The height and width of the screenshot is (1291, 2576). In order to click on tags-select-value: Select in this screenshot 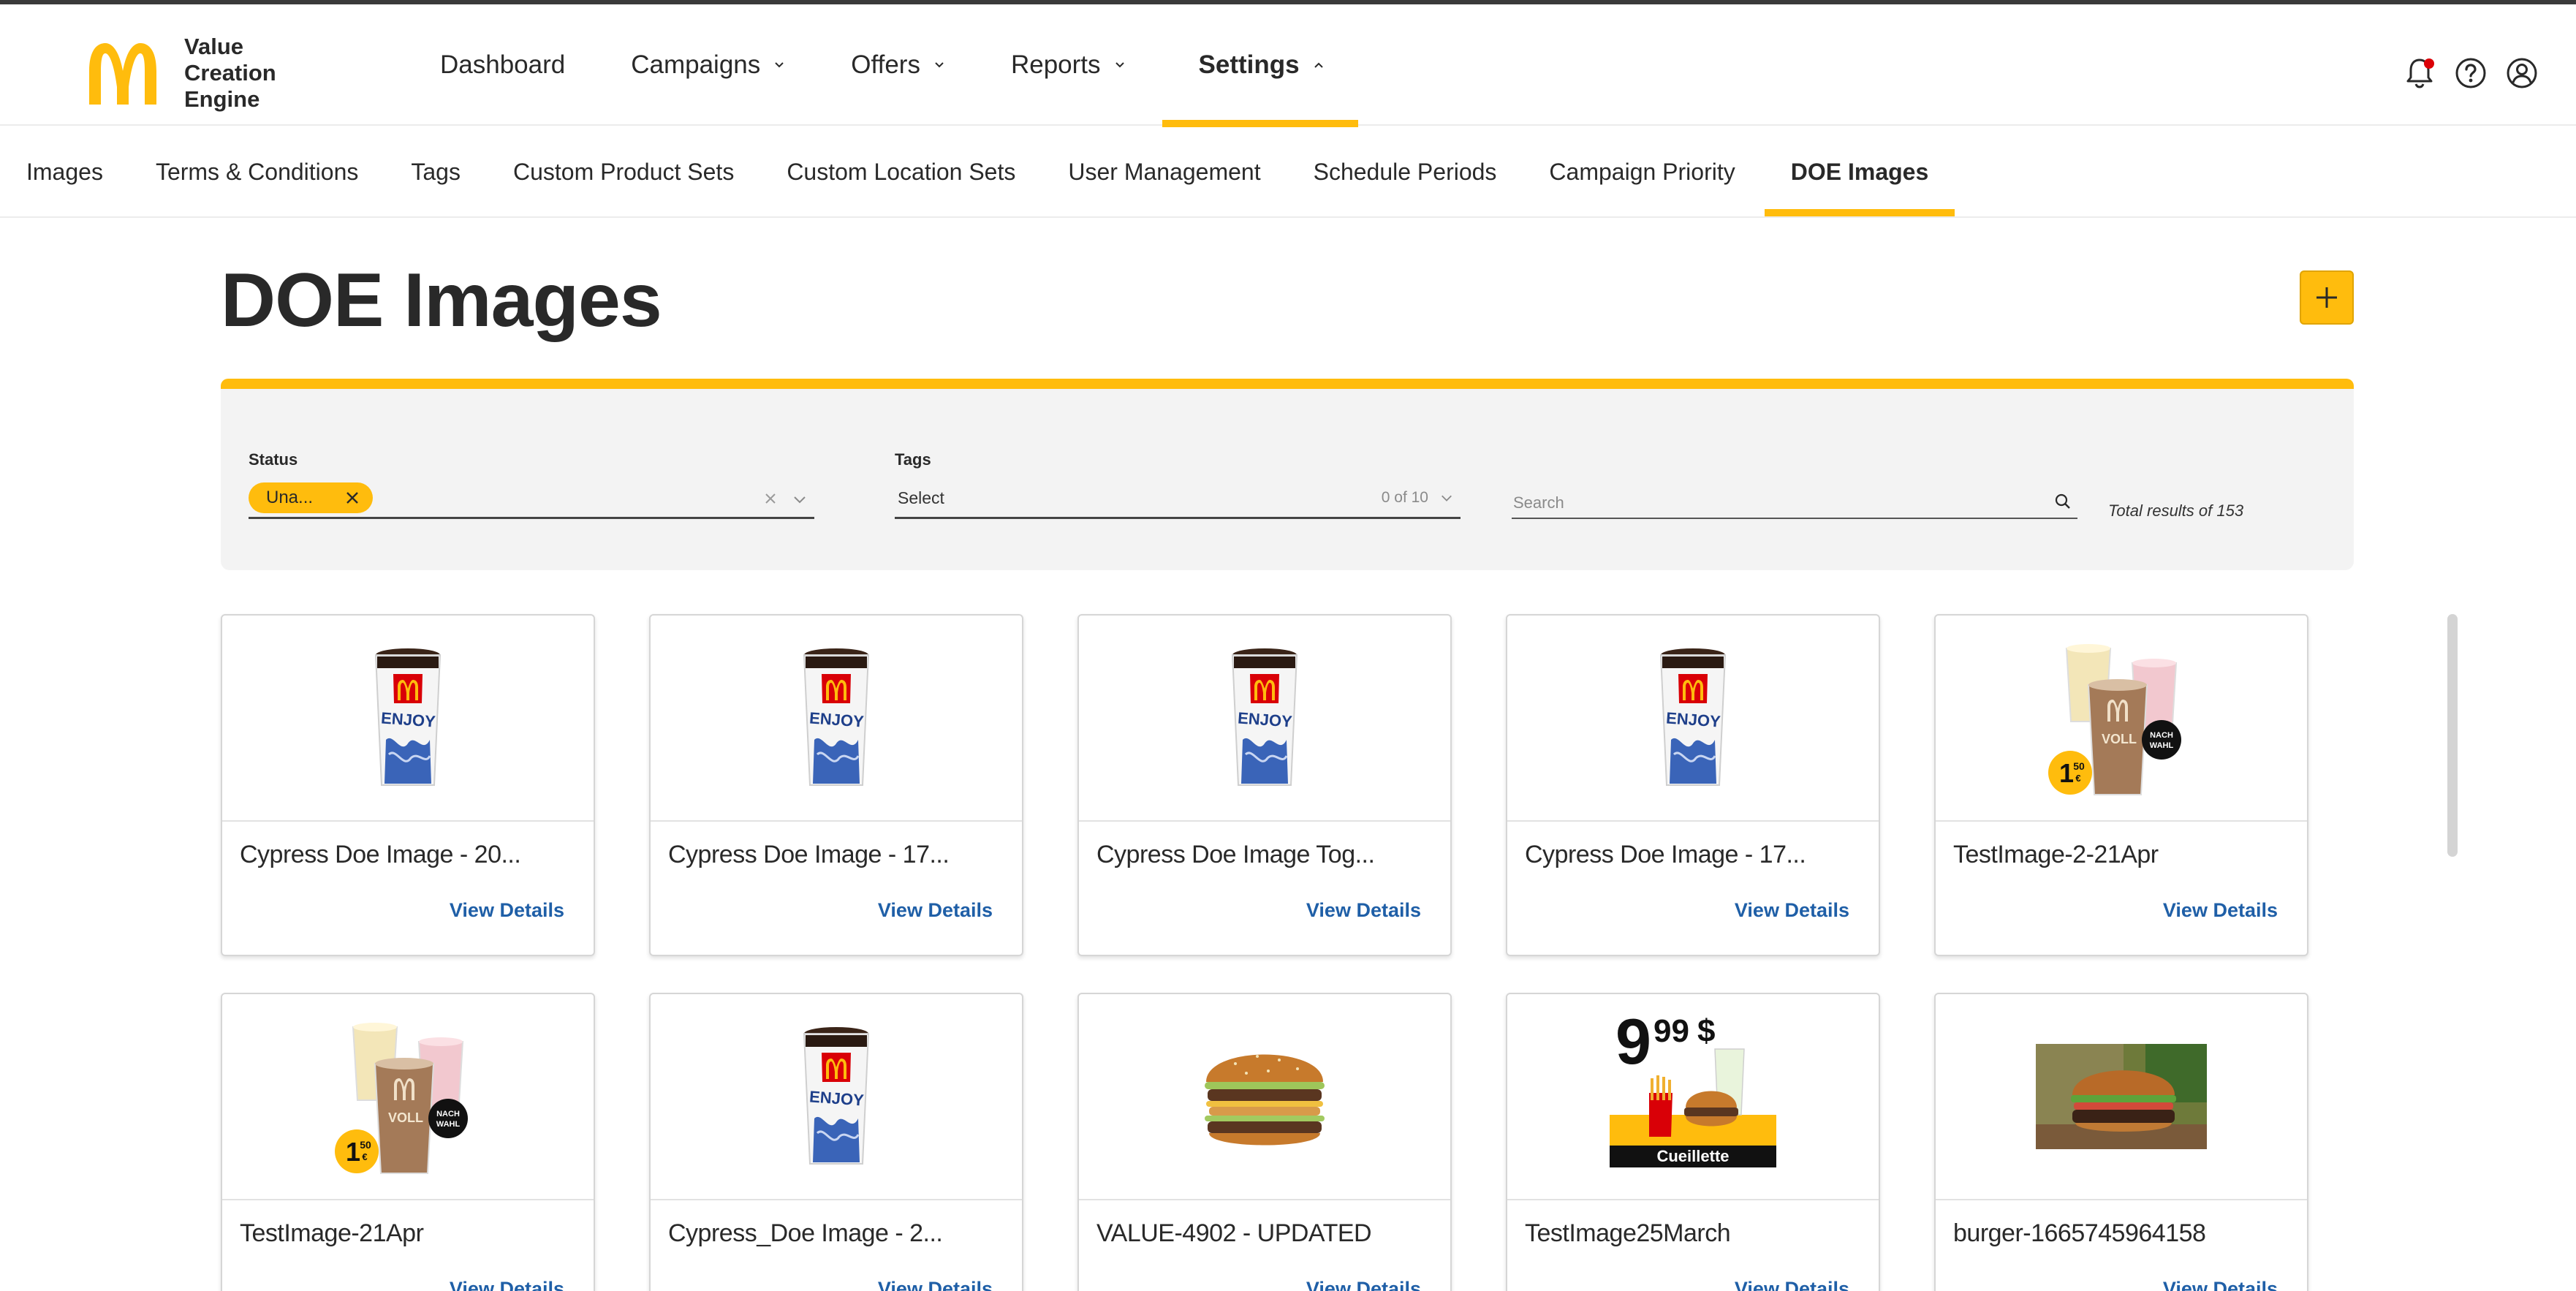, I will do `click(921, 497)`.